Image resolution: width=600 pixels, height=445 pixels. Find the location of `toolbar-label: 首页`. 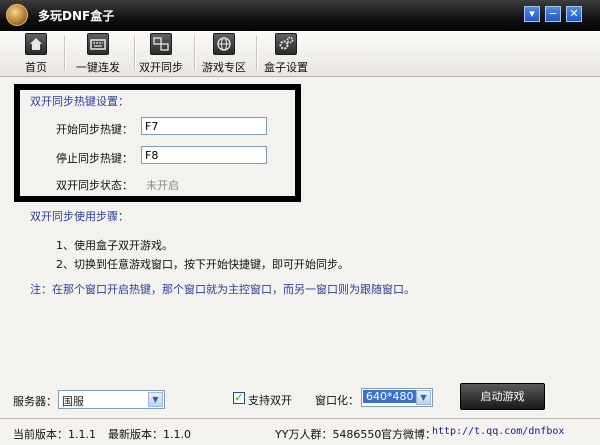

toolbar-label: 首页 is located at coordinates (36, 67).